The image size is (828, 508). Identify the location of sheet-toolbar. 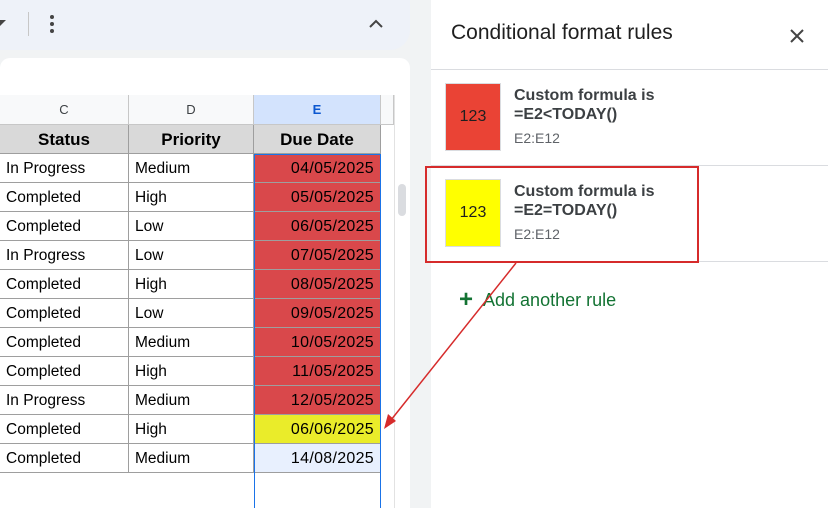
(205, 25).